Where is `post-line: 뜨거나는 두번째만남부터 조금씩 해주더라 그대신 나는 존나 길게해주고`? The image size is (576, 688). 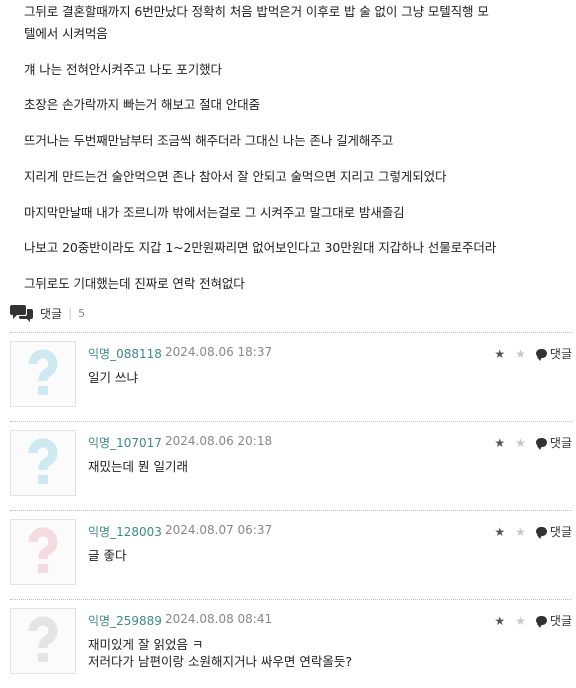
post-line: 뜨거나는 두번째만남부터 조금씩 해주더라 그대신 나는 존나 길게해주고 is located at coordinates (209, 140).